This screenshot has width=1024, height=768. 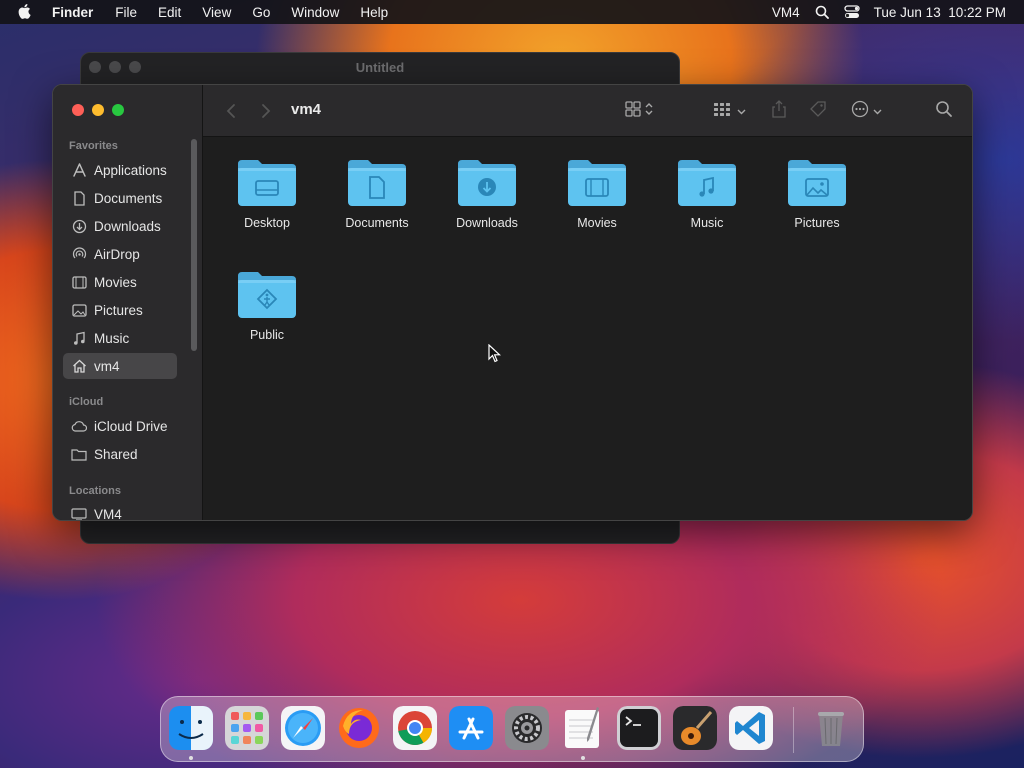 What do you see at coordinates (639, 728) in the screenshot?
I see `terminal-icon` at bounding box center [639, 728].